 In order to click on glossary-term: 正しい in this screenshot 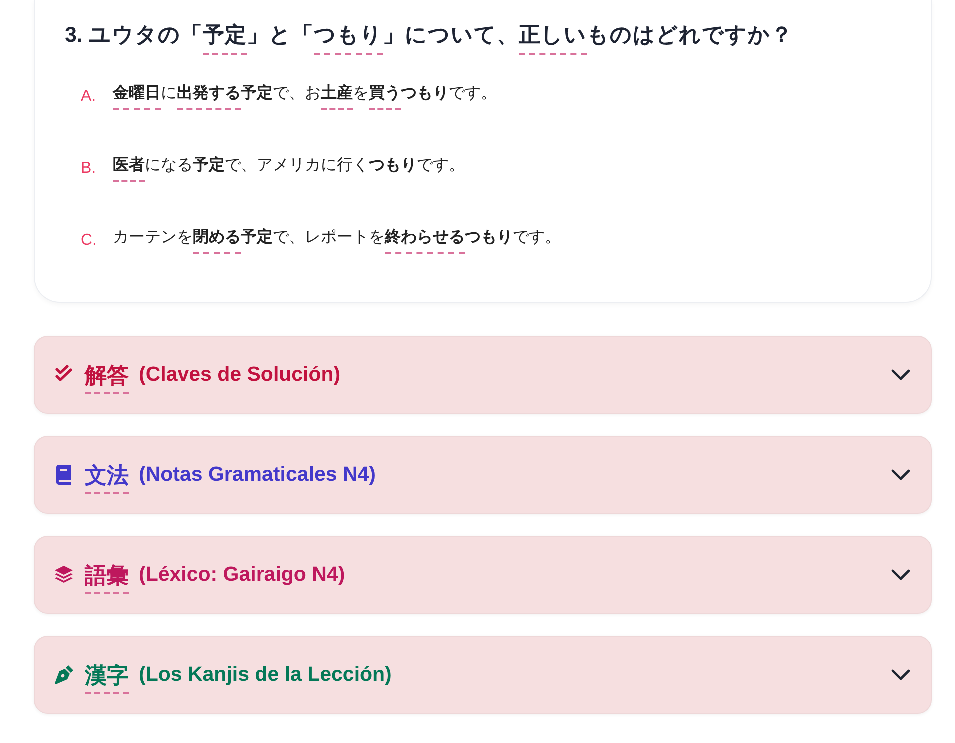, I will do `click(552, 38)`.